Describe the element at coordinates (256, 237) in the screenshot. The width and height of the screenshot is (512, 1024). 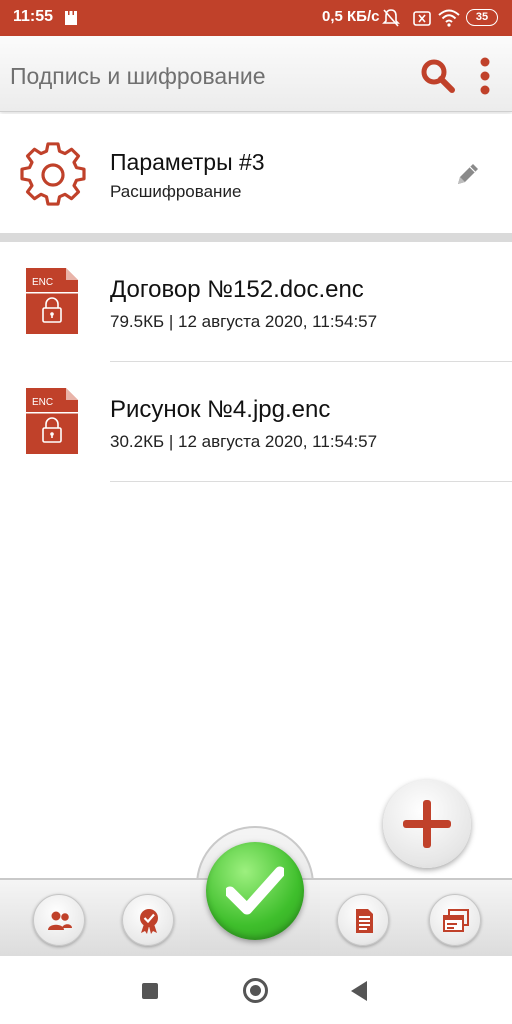
I see `section-divider` at that location.